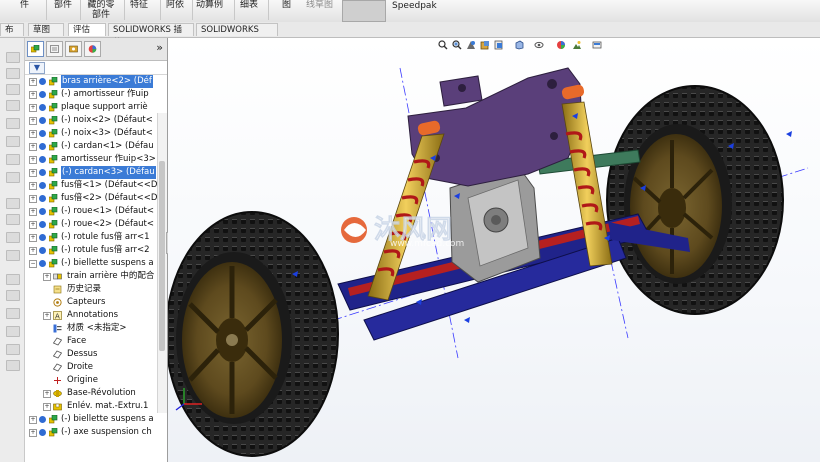  I want to click on tree-item: Capteurs, so click(91, 302).